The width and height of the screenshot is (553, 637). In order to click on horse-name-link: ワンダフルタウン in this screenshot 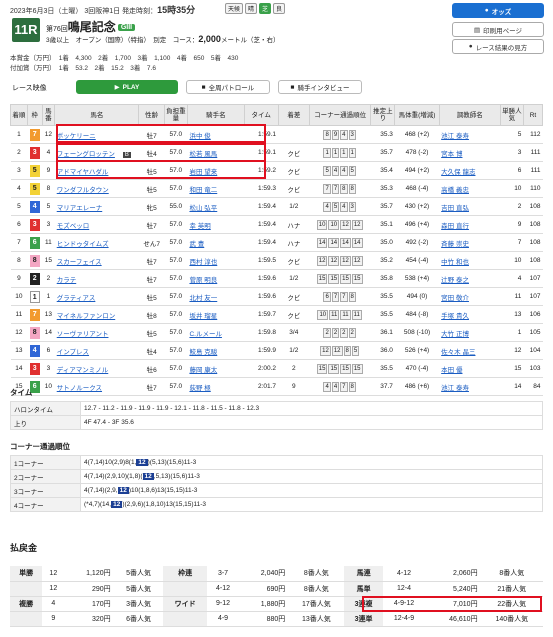, I will do `click(83, 190)`.